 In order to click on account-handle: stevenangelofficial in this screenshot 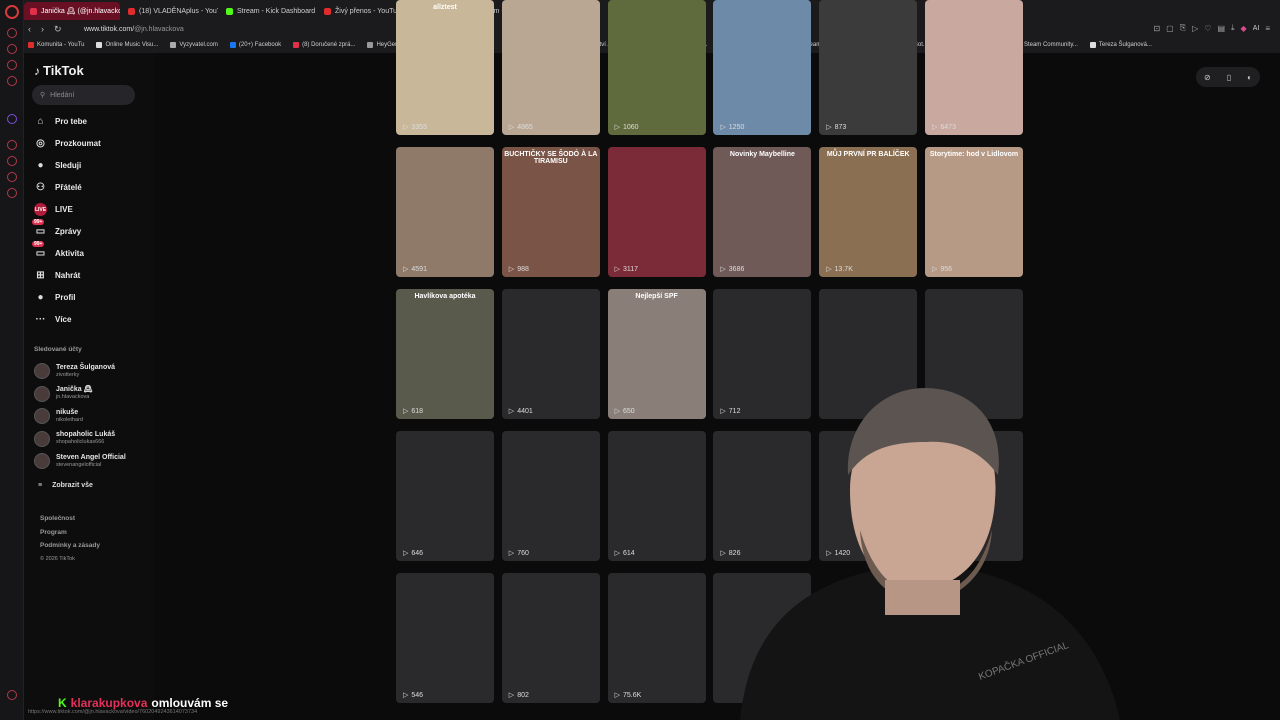, I will do `click(79, 464)`.